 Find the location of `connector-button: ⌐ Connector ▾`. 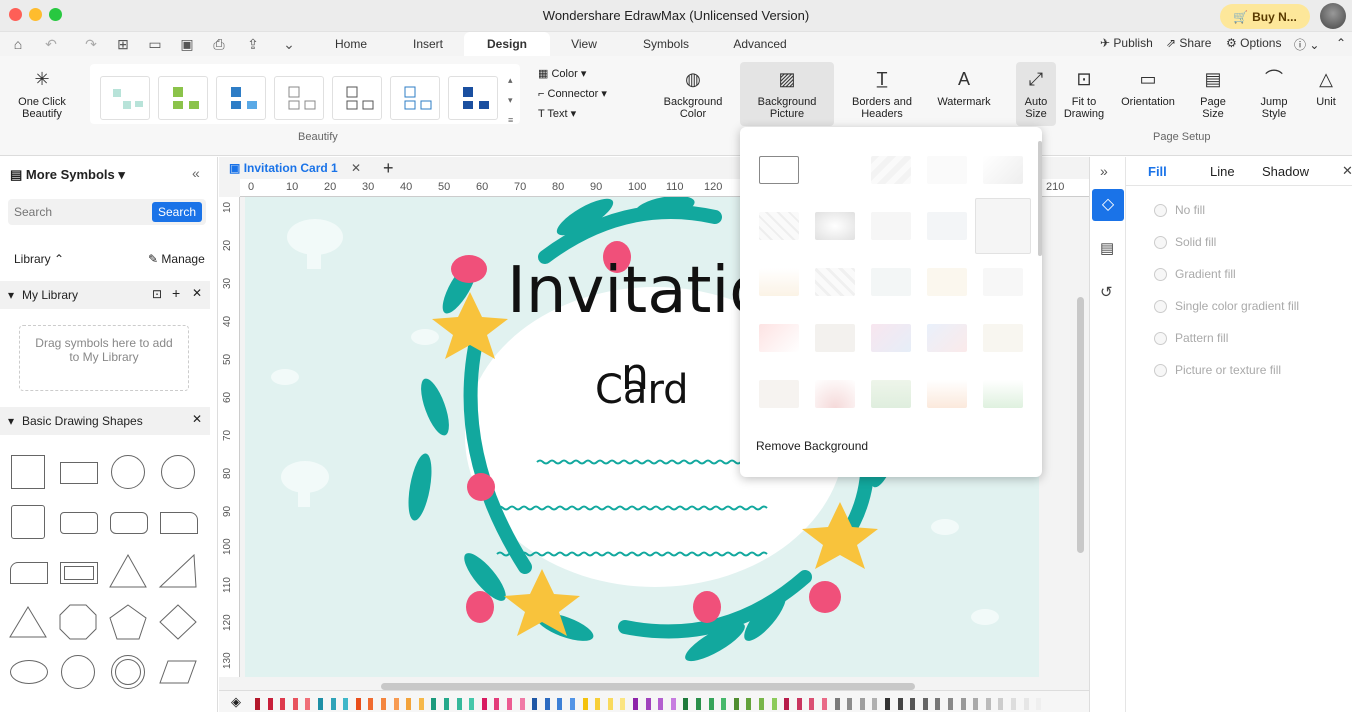

connector-button: ⌐ Connector ▾ is located at coordinates (572, 94).